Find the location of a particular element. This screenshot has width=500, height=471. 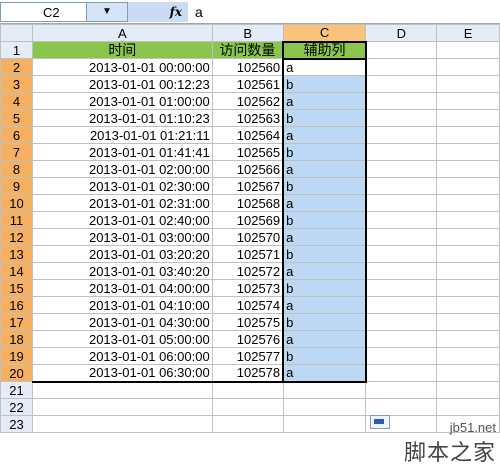

cell-count: 102564 is located at coordinates (247, 135).